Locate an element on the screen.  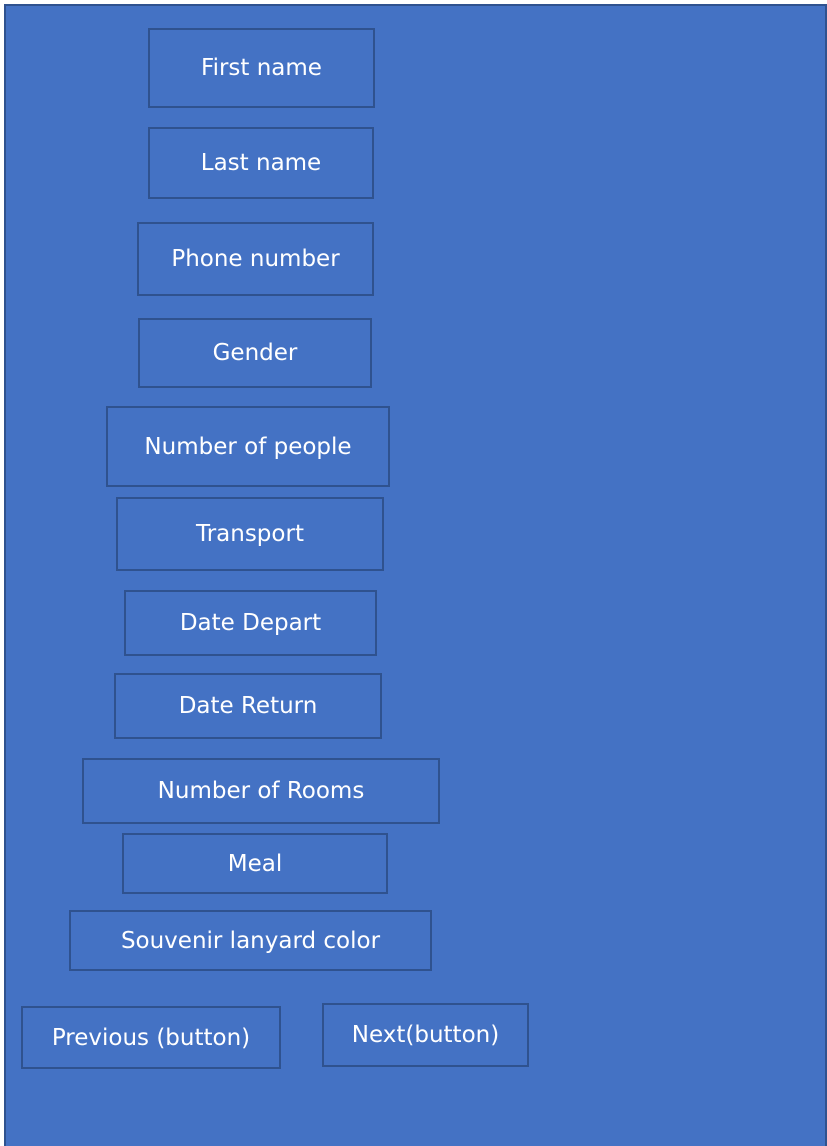
next-button-label: Next(button) is located at coordinates (425, 1035).